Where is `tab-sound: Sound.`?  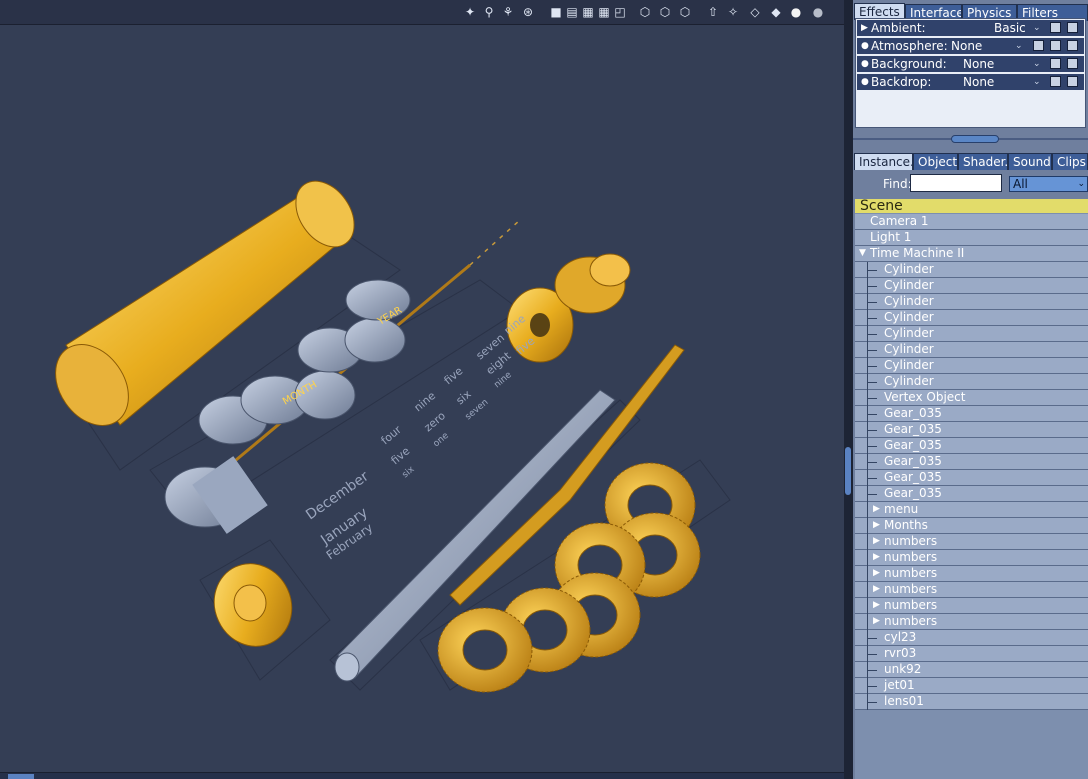
tab-sound: Sound. is located at coordinates (1030, 161).